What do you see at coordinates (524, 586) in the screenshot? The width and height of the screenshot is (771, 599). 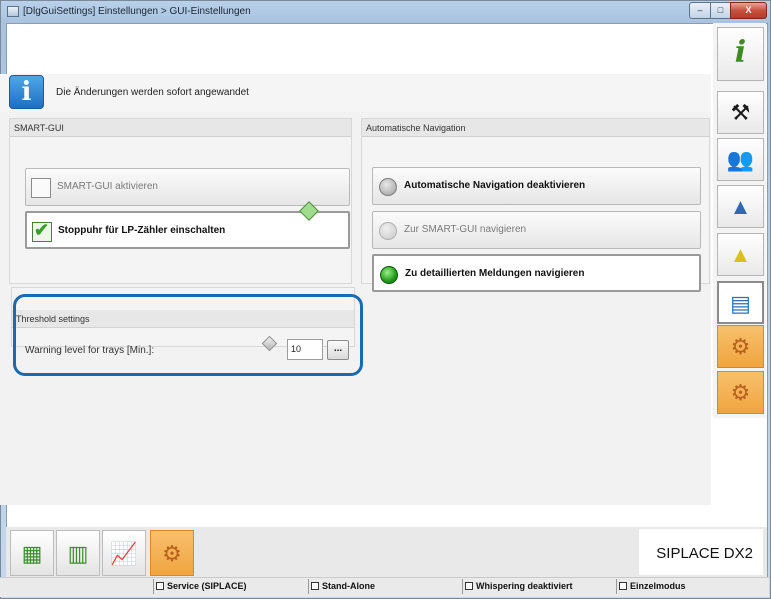 I see `status-whispering-text: Whispering deaktiviert` at bounding box center [524, 586].